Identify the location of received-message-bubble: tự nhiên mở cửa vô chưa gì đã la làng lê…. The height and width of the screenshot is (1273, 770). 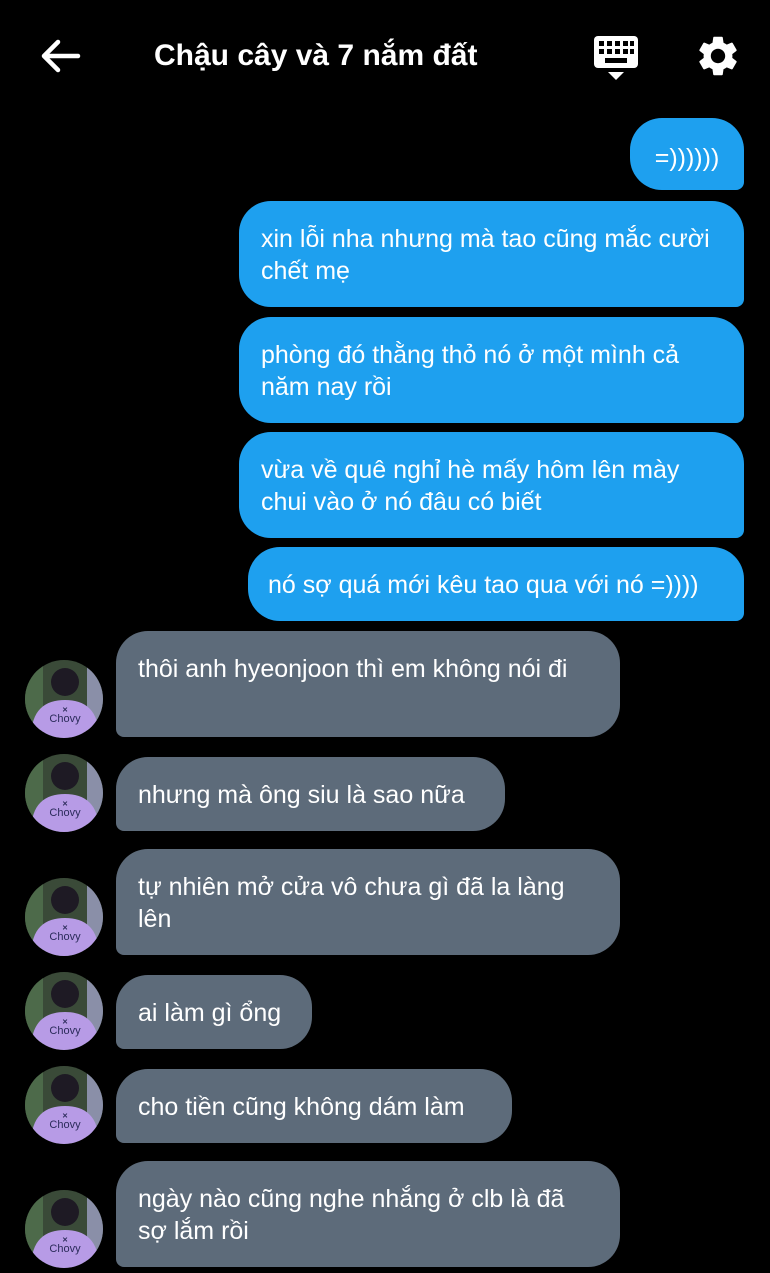
(368, 902).